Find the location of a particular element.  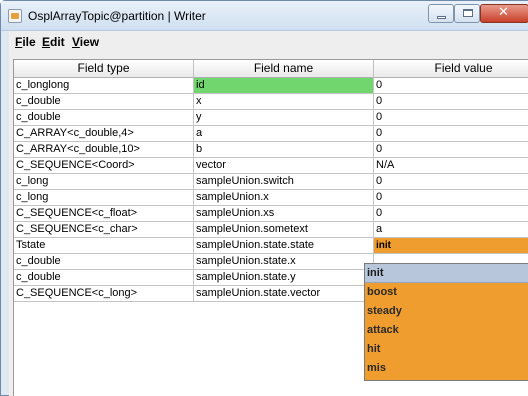

table-row: C_ARRAY<c_double,4> a 0 is located at coordinates (271, 134).